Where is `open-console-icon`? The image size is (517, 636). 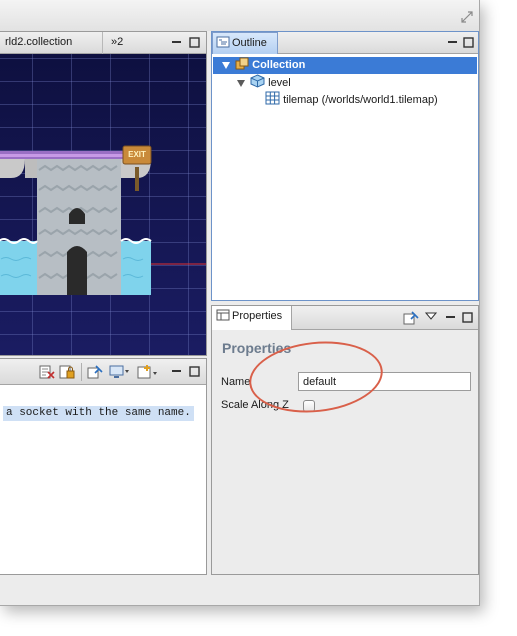
open-console-icon is located at coordinates (148, 372).